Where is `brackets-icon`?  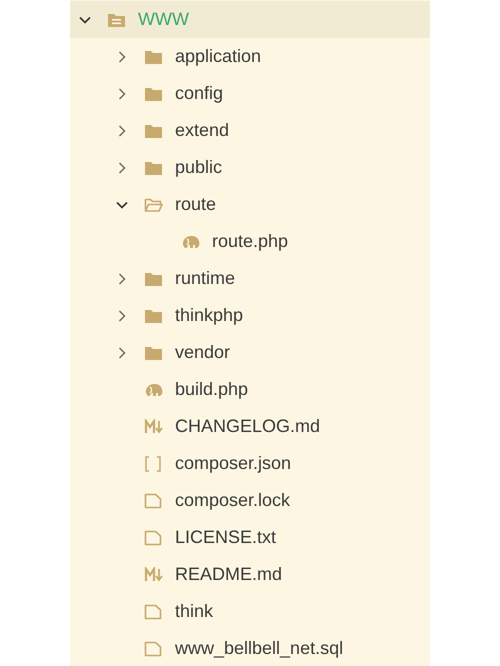 brackets-icon is located at coordinates (153, 463).